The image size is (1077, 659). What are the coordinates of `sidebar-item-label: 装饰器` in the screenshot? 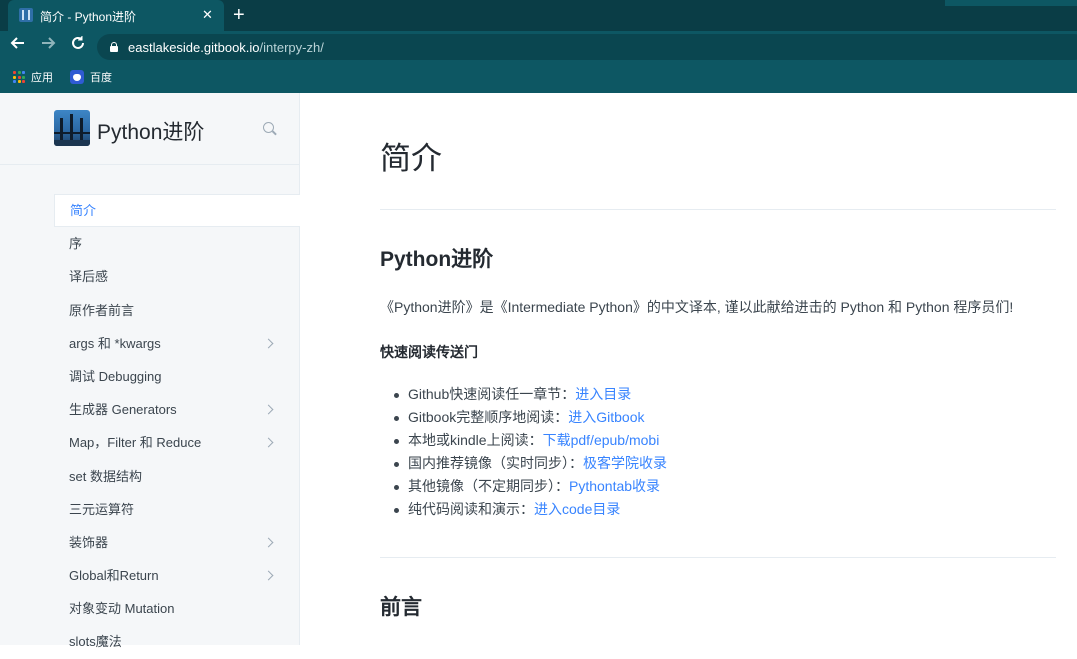 It's located at (89, 542).